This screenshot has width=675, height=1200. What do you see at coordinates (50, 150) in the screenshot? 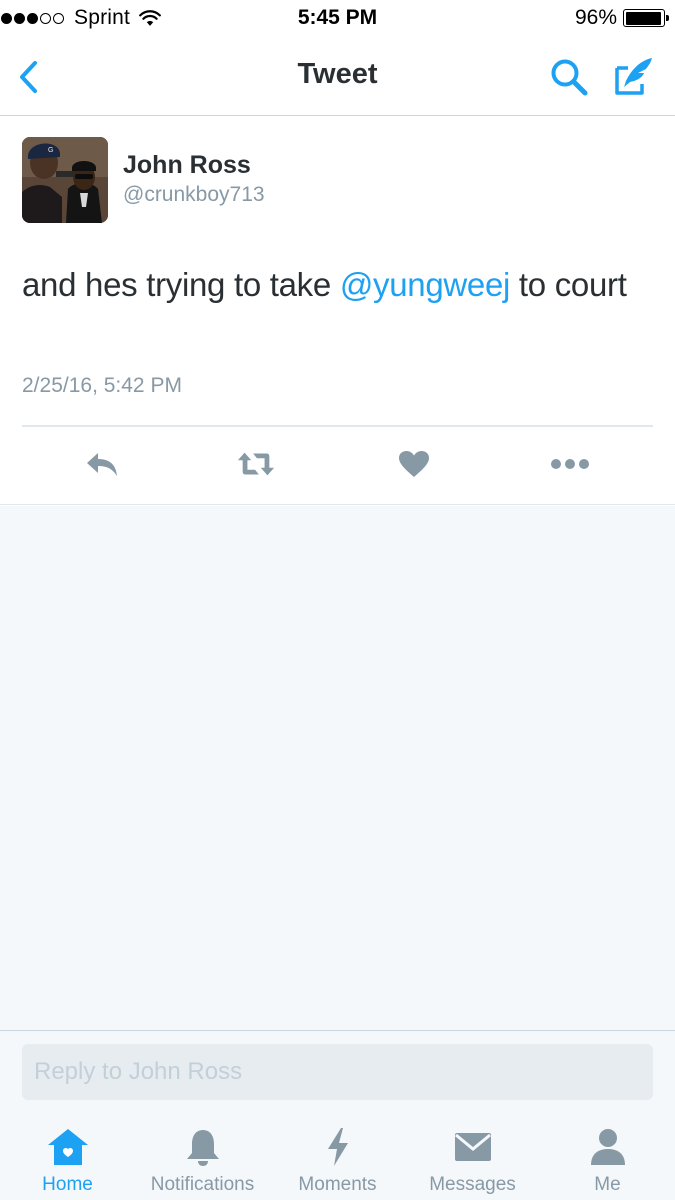
I see `svg-text: G` at bounding box center [50, 150].